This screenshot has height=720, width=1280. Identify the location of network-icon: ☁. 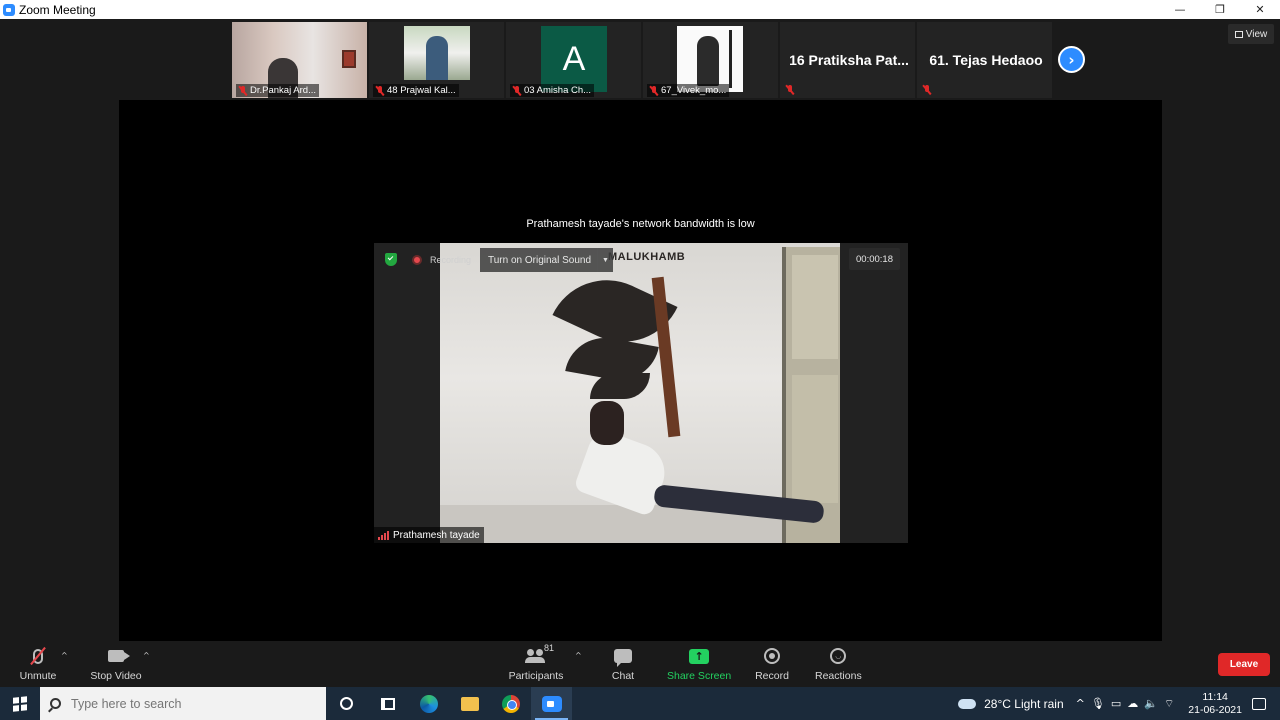
(1132, 703).